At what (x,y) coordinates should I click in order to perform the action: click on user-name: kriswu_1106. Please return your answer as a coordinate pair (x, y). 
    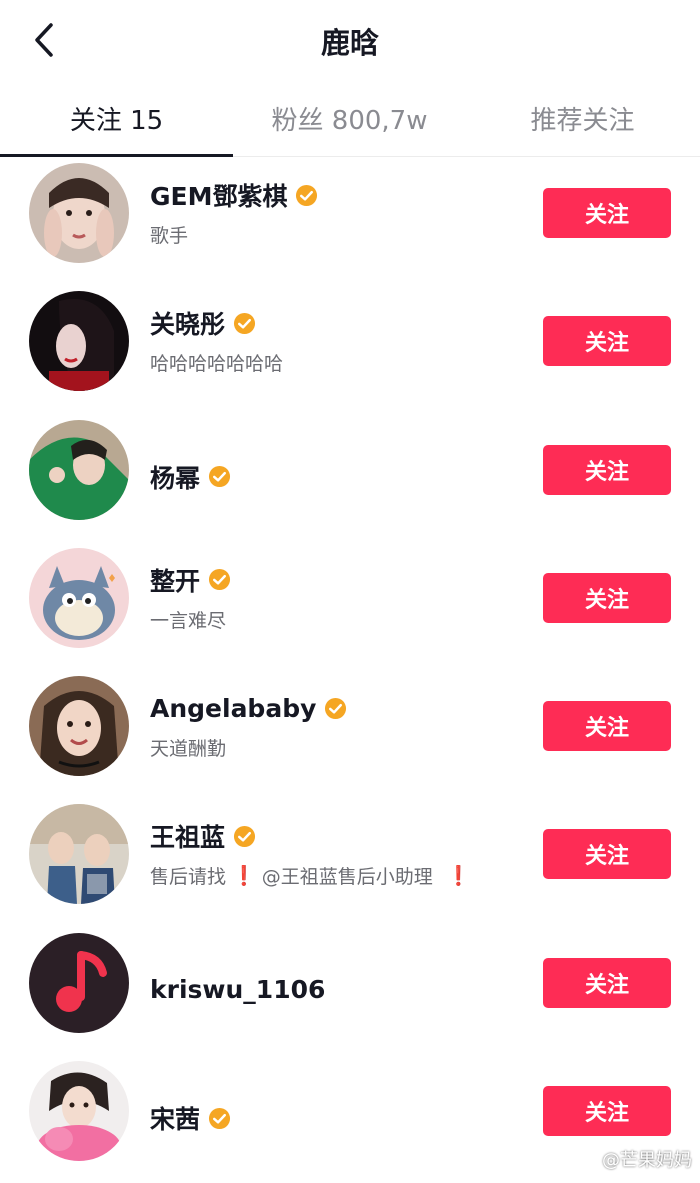
    Looking at the image, I should click on (237, 989).